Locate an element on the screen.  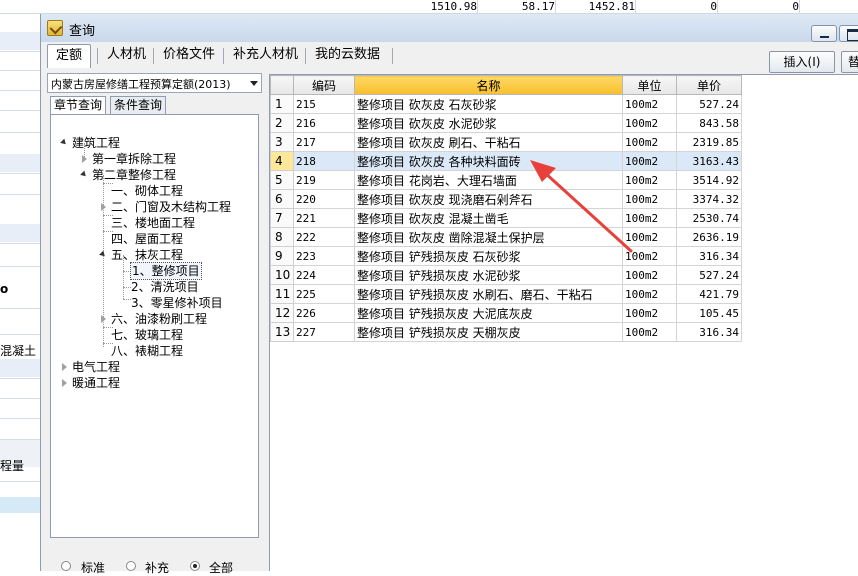
table-row: 9 223 整修项目 铲残损灰皮 石灰砂浆 100m2 316.34 is located at coordinates (506, 256).